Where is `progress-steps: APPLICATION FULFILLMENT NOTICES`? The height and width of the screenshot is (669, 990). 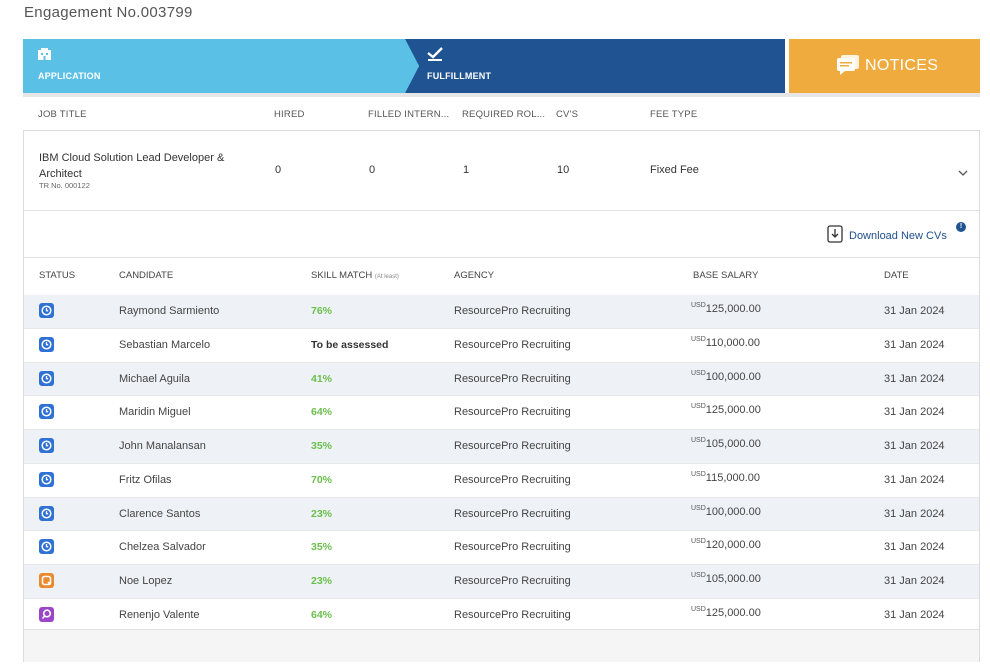
progress-steps: APPLICATION FULFILLMENT NOTICES is located at coordinates (501, 66).